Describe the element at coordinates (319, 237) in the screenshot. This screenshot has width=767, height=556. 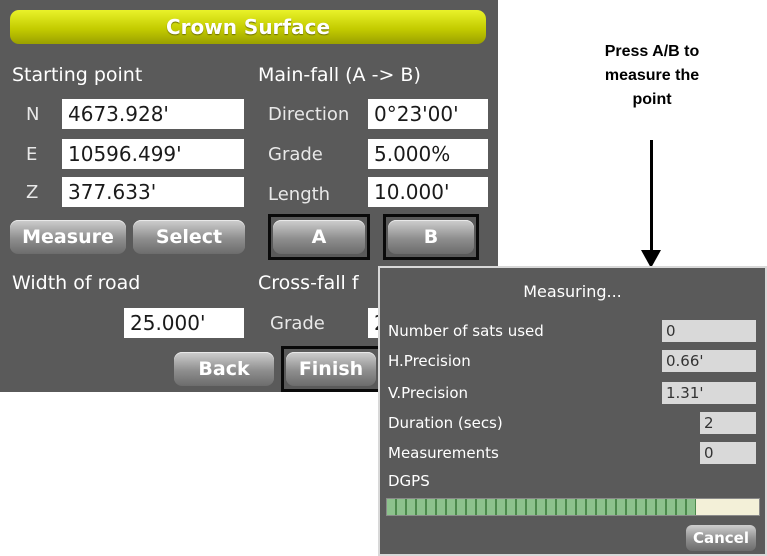
I see `a-button-highlight` at that location.